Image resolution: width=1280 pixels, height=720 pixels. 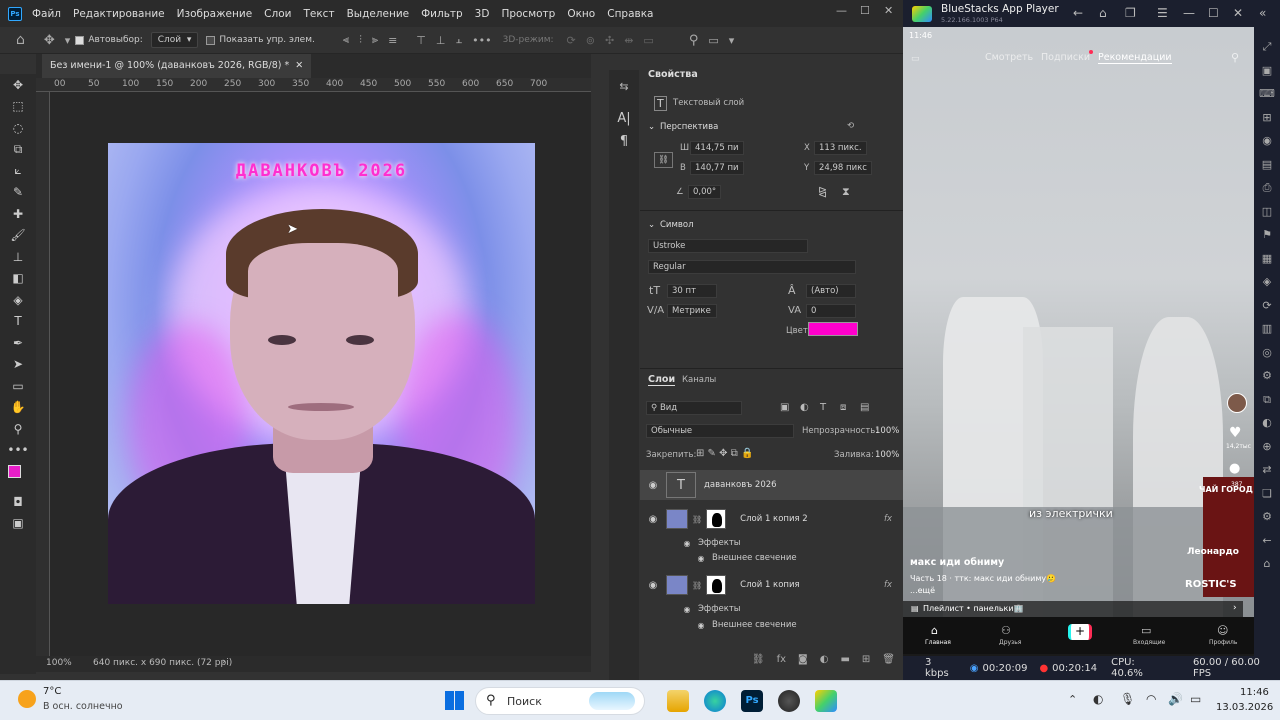 I want to click on layer-row: ◉ ⛓ Слой 1 копия 2 fx, so click(x=771, y=519).